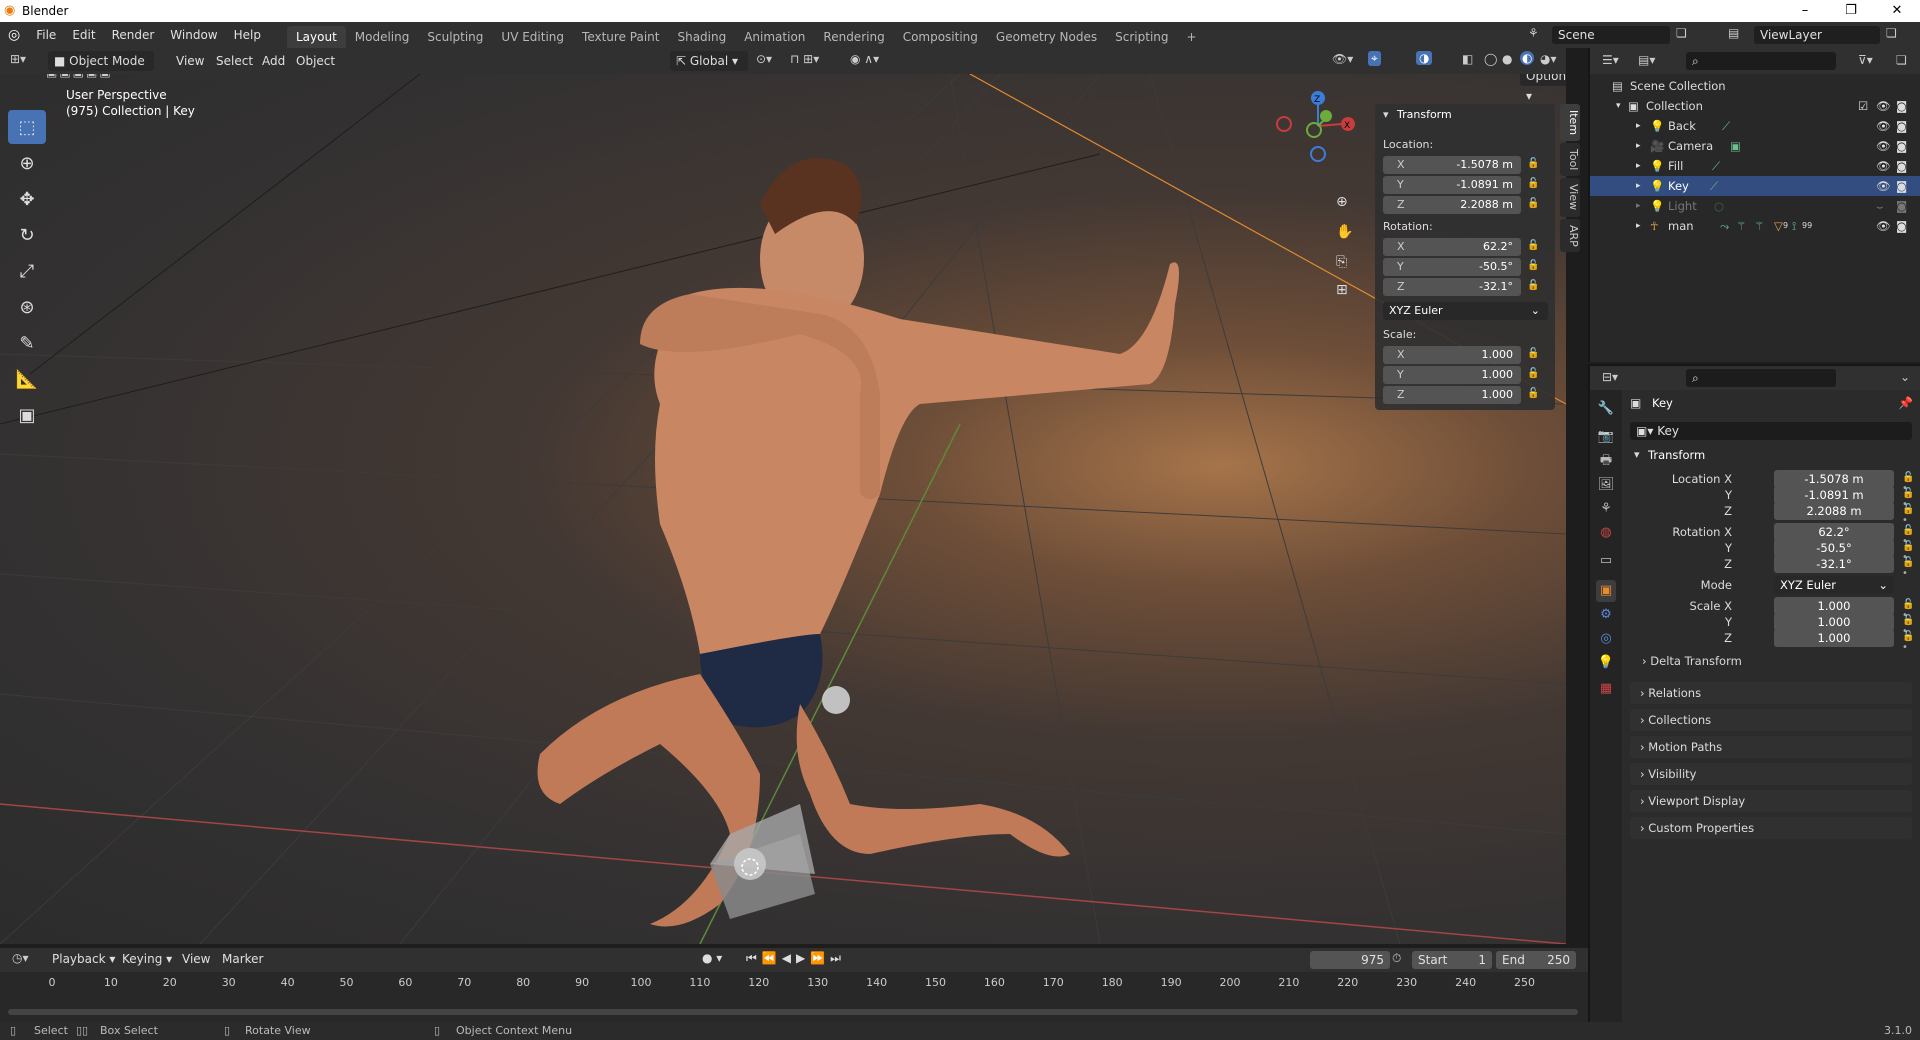 This screenshot has height=1040, width=1920. I want to click on select-box-tool-icon: ⬚, so click(27, 127).